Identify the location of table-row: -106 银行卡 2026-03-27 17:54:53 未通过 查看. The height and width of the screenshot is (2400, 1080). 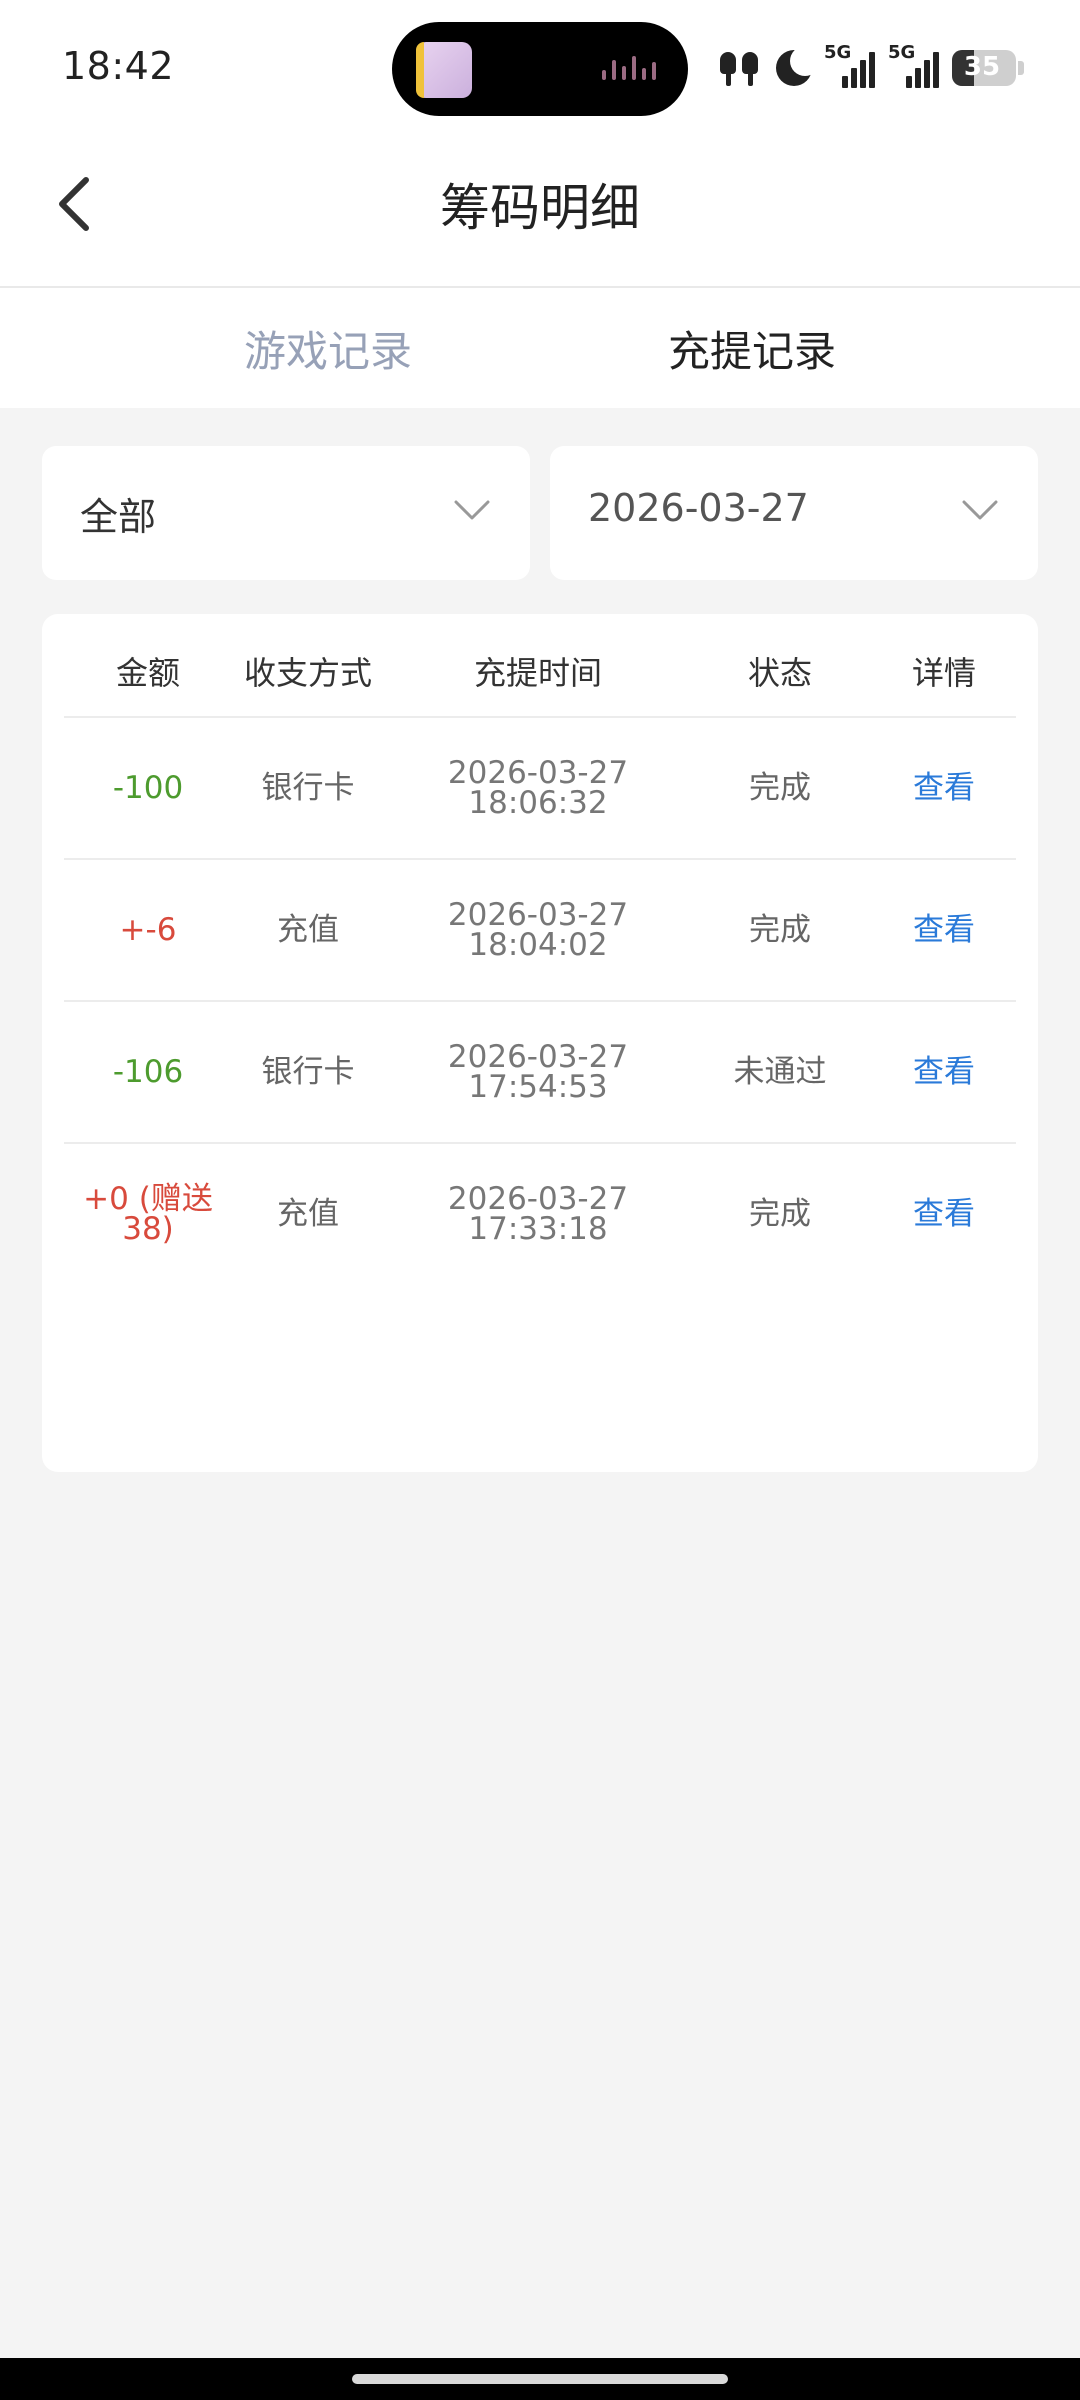
(540, 1073).